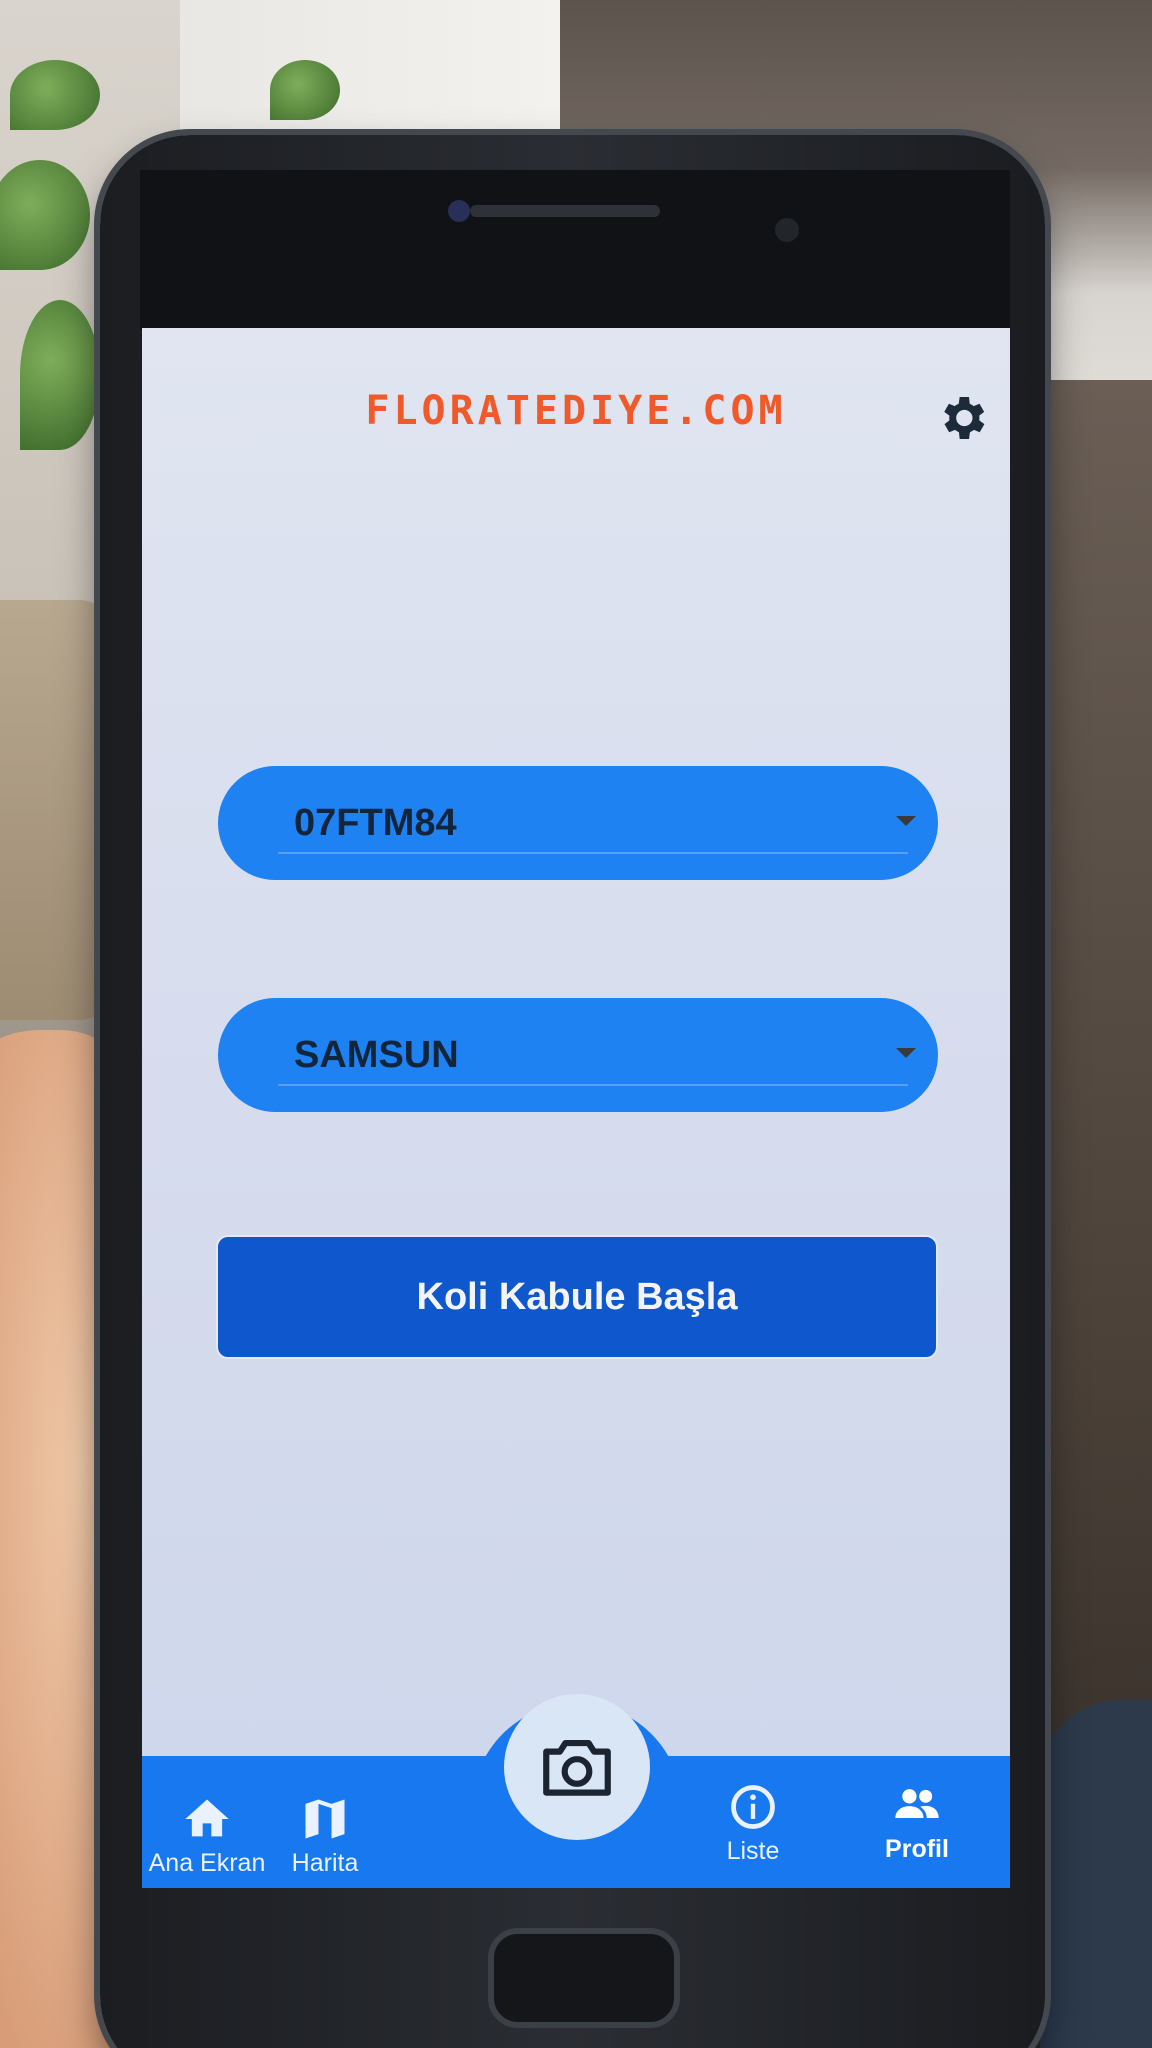  Describe the element at coordinates (917, 1821) in the screenshot. I see `nav-profile: Profil` at that location.